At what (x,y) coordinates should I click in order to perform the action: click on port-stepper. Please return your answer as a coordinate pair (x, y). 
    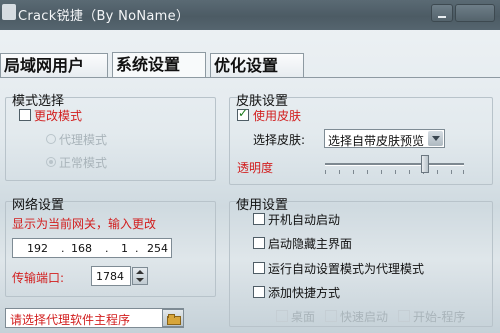
    Looking at the image, I should click on (140, 276).